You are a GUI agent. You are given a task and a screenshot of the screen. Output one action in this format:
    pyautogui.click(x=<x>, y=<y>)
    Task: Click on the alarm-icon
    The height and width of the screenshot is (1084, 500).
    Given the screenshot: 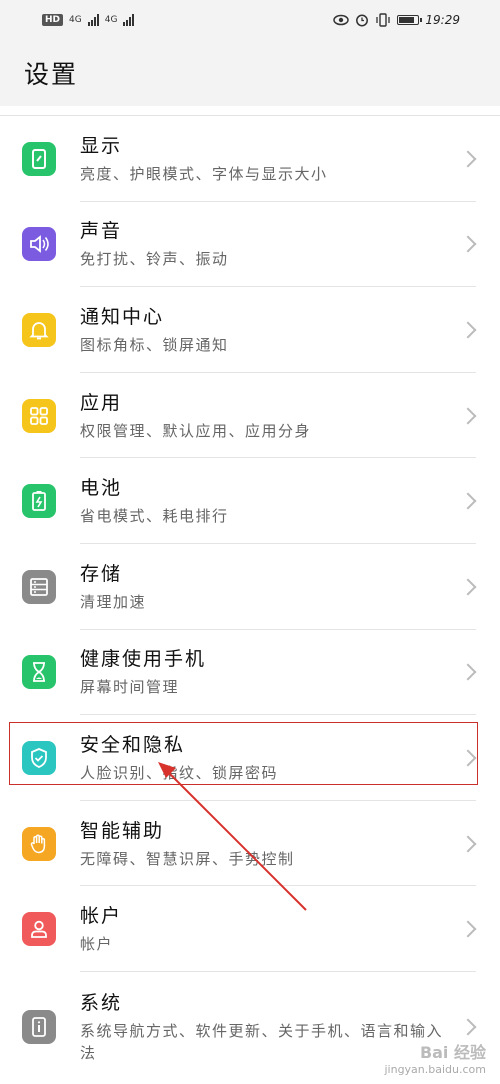 What is the action you would take?
    pyautogui.click(x=362, y=20)
    